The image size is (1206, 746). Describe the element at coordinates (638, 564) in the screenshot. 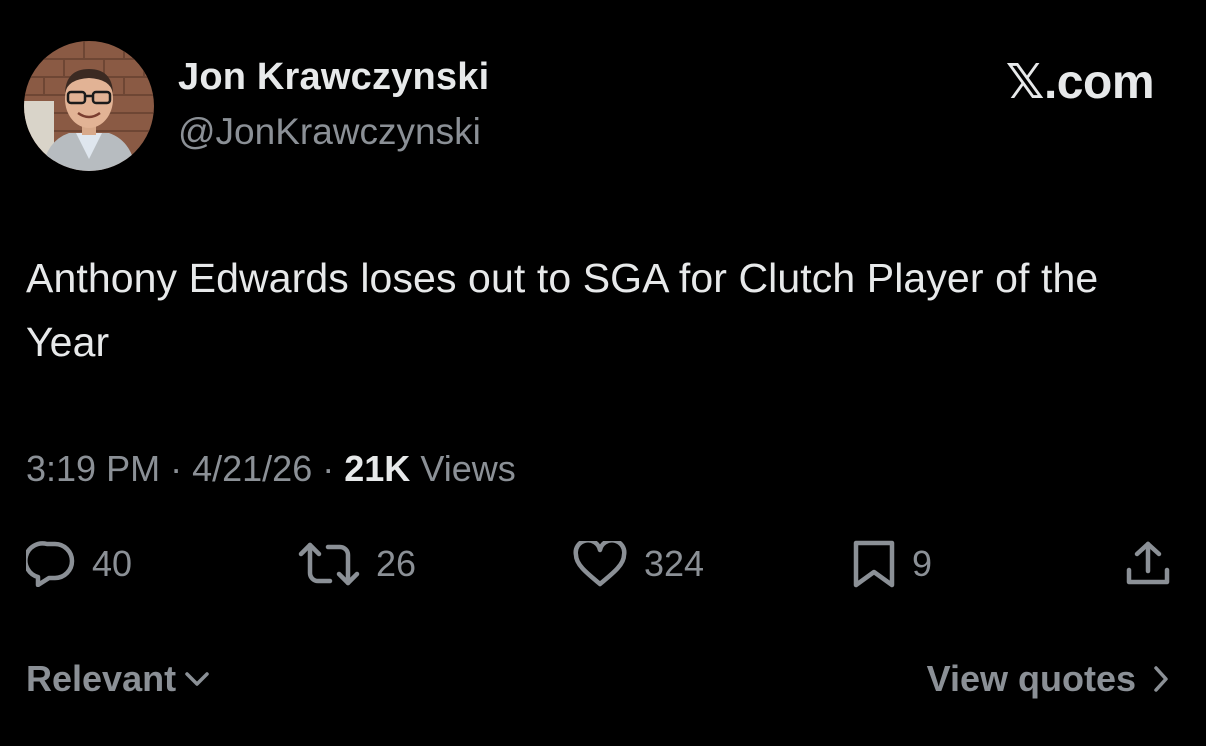

I see `like-button: 324` at that location.